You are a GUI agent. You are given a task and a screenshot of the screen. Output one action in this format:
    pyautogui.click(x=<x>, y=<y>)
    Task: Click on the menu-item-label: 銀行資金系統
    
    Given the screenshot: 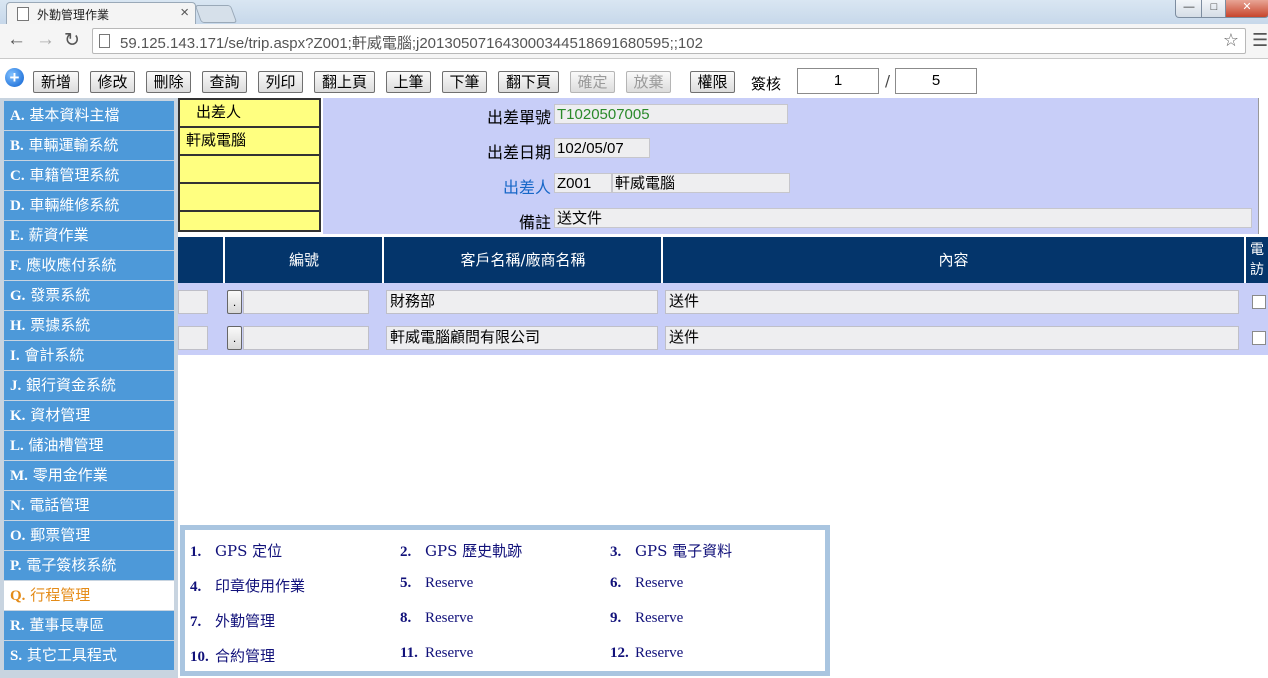 What is the action you would take?
    pyautogui.click(x=71, y=385)
    